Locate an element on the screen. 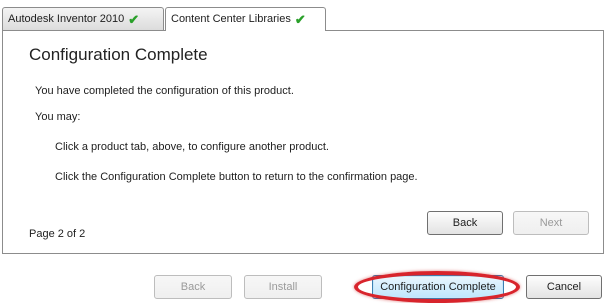 This screenshot has width=606, height=303. you-may-text: You may: is located at coordinates (58, 117).